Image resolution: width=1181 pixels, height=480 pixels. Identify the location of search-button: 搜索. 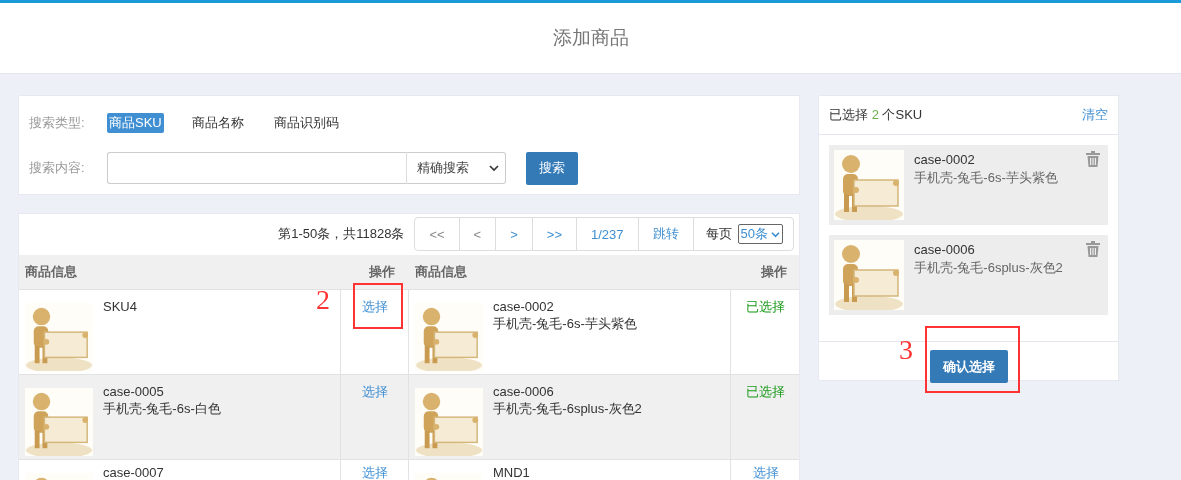
(552, 168).